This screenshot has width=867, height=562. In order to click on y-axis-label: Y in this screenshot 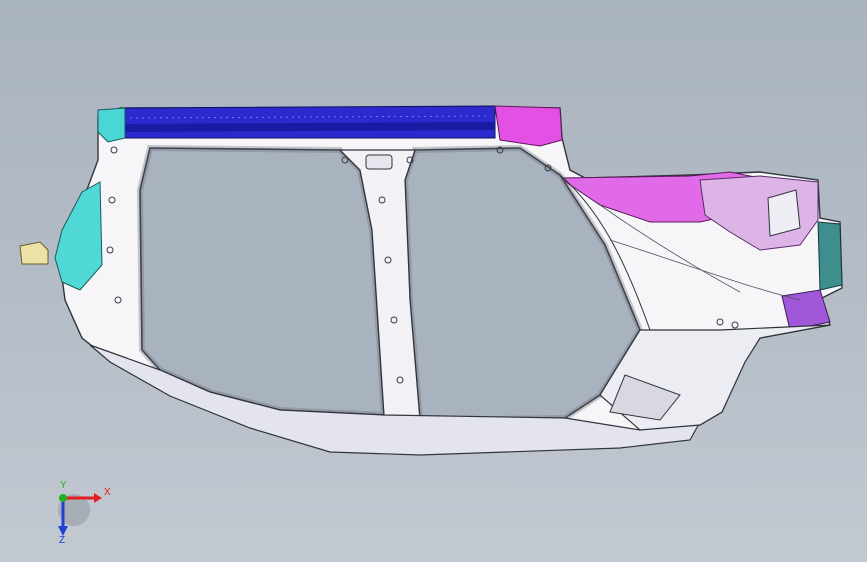, I will do `click(63, 485)`.